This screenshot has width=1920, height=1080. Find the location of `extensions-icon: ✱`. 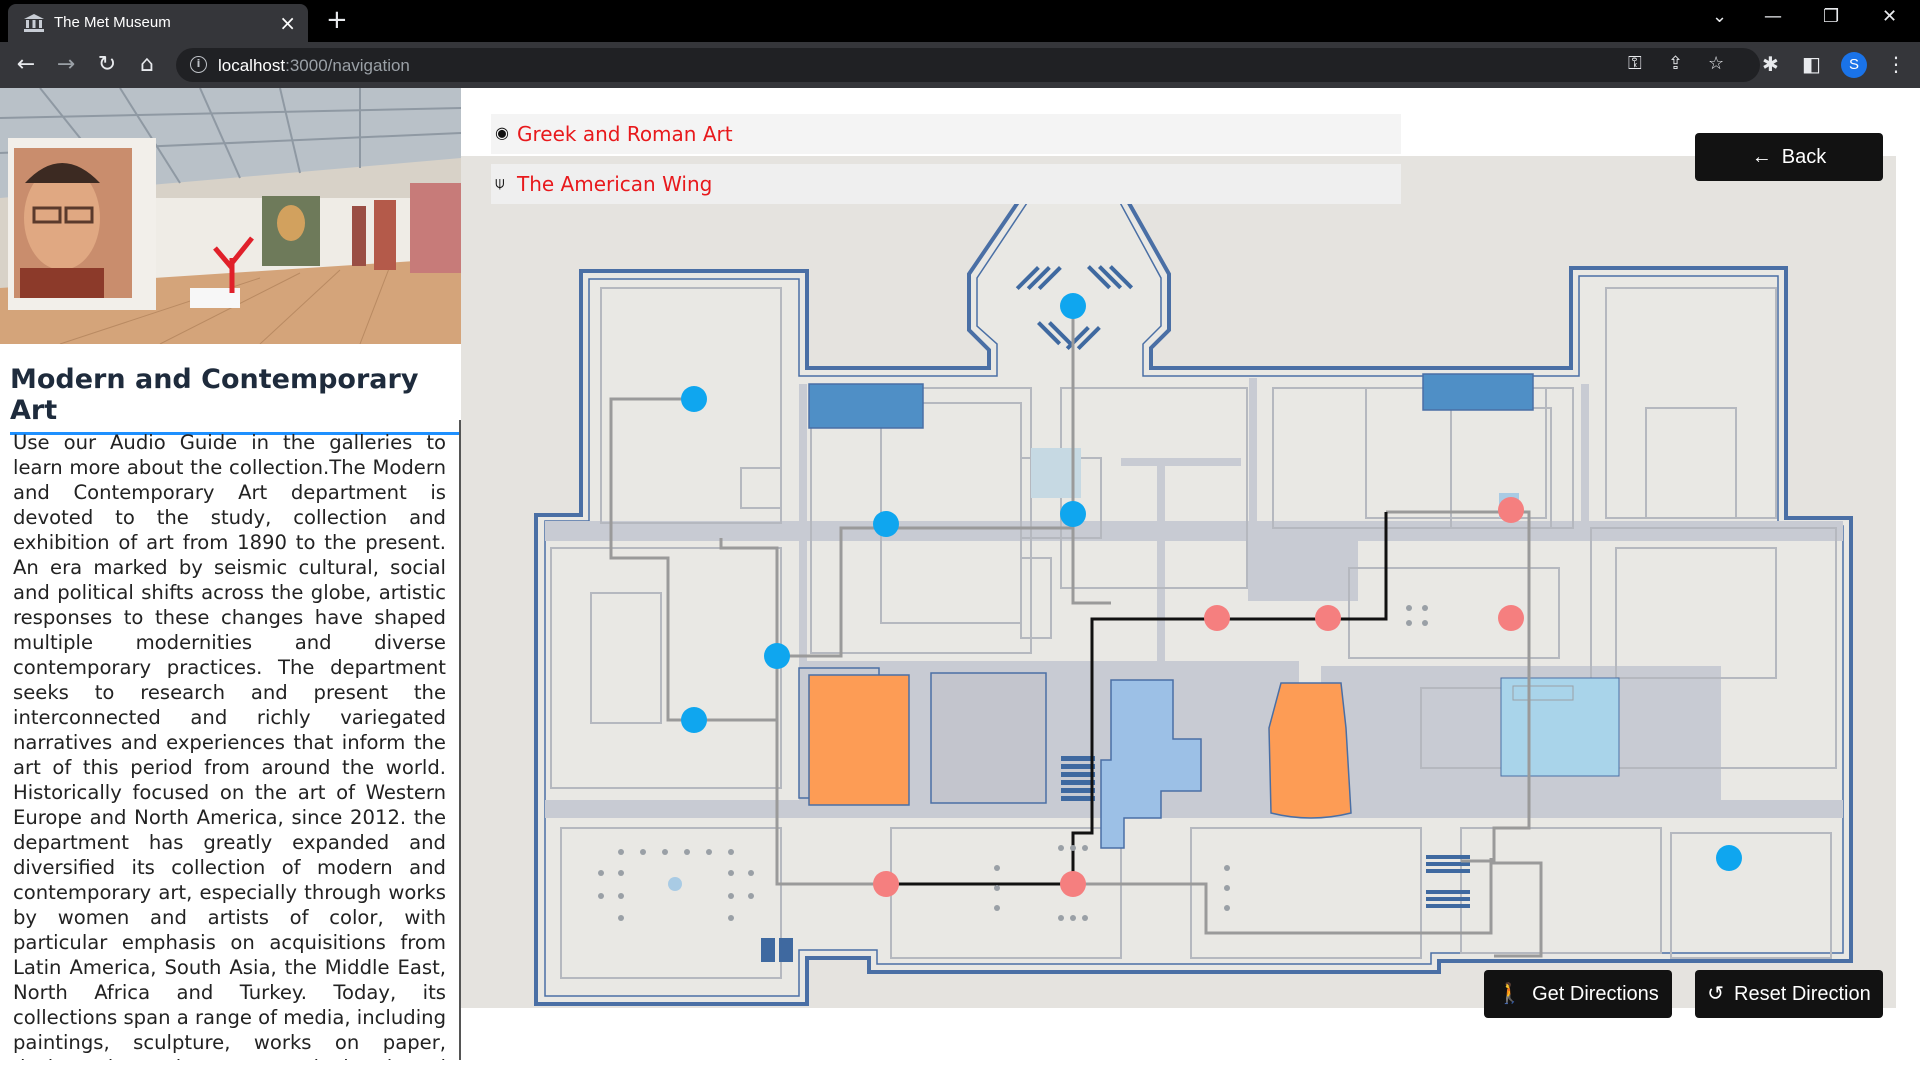

extensions-icon: ✱ is located at coordinates (1770, 64).